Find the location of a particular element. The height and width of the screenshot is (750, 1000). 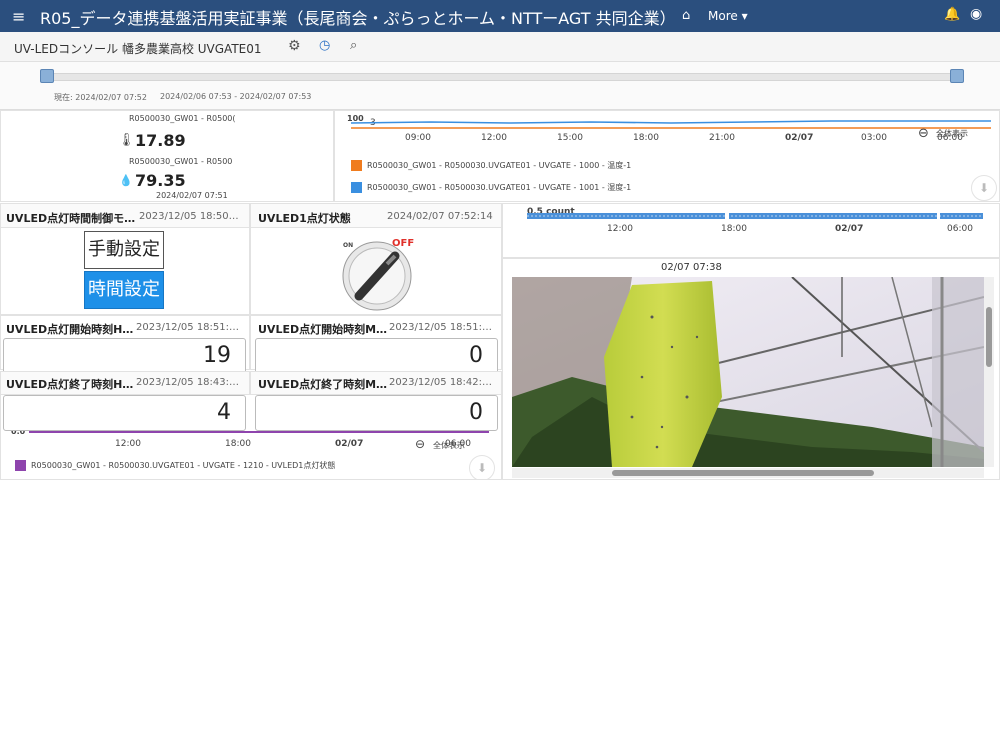

led-status-panel: UVLED1点灯状態 2024/02/07 07:52:14 ON OFF is located at coordinates (376, 259).